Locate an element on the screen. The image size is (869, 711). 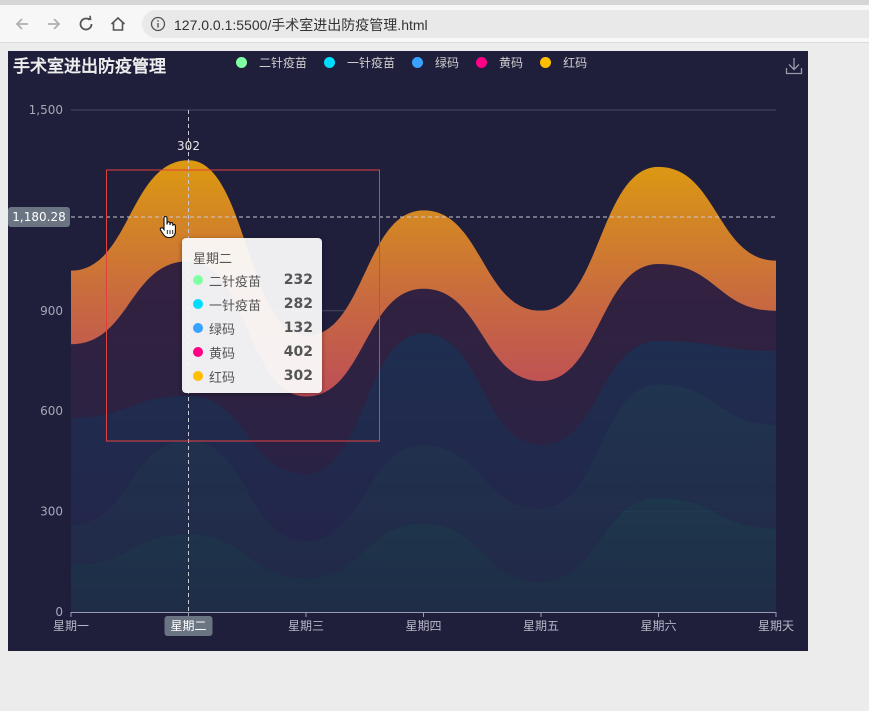
tooltip-series-name: 黄码 is located at coordinates (222, 354).